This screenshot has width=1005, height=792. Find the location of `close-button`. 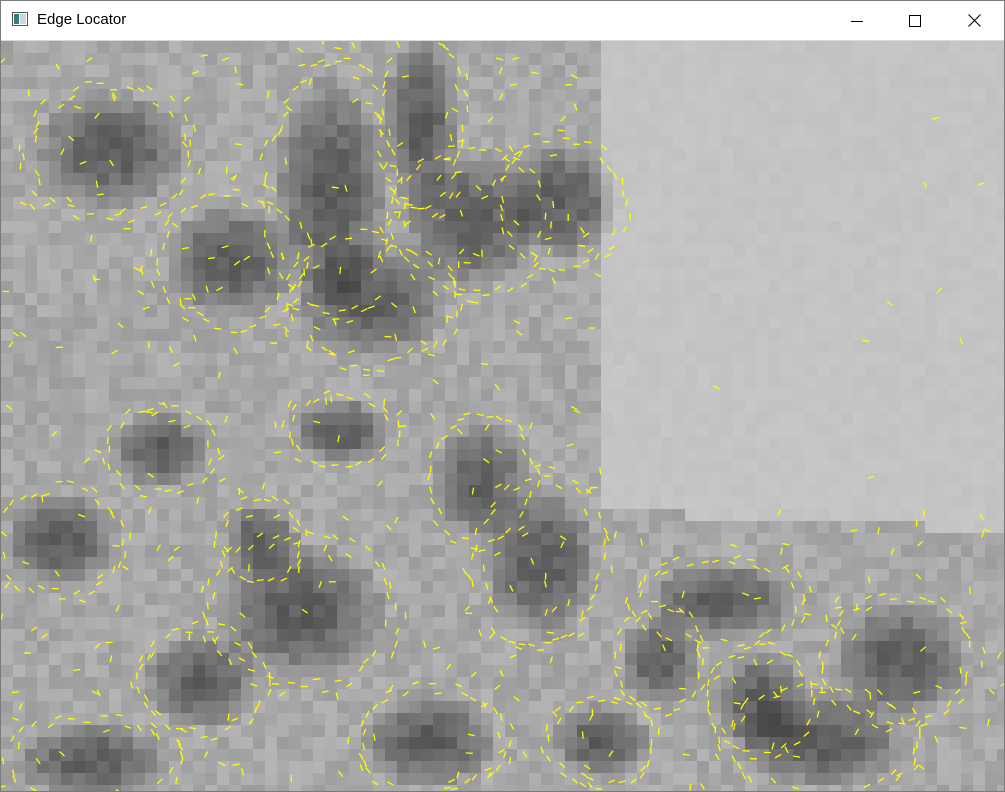

close-button is located at coordinates (974, 20).